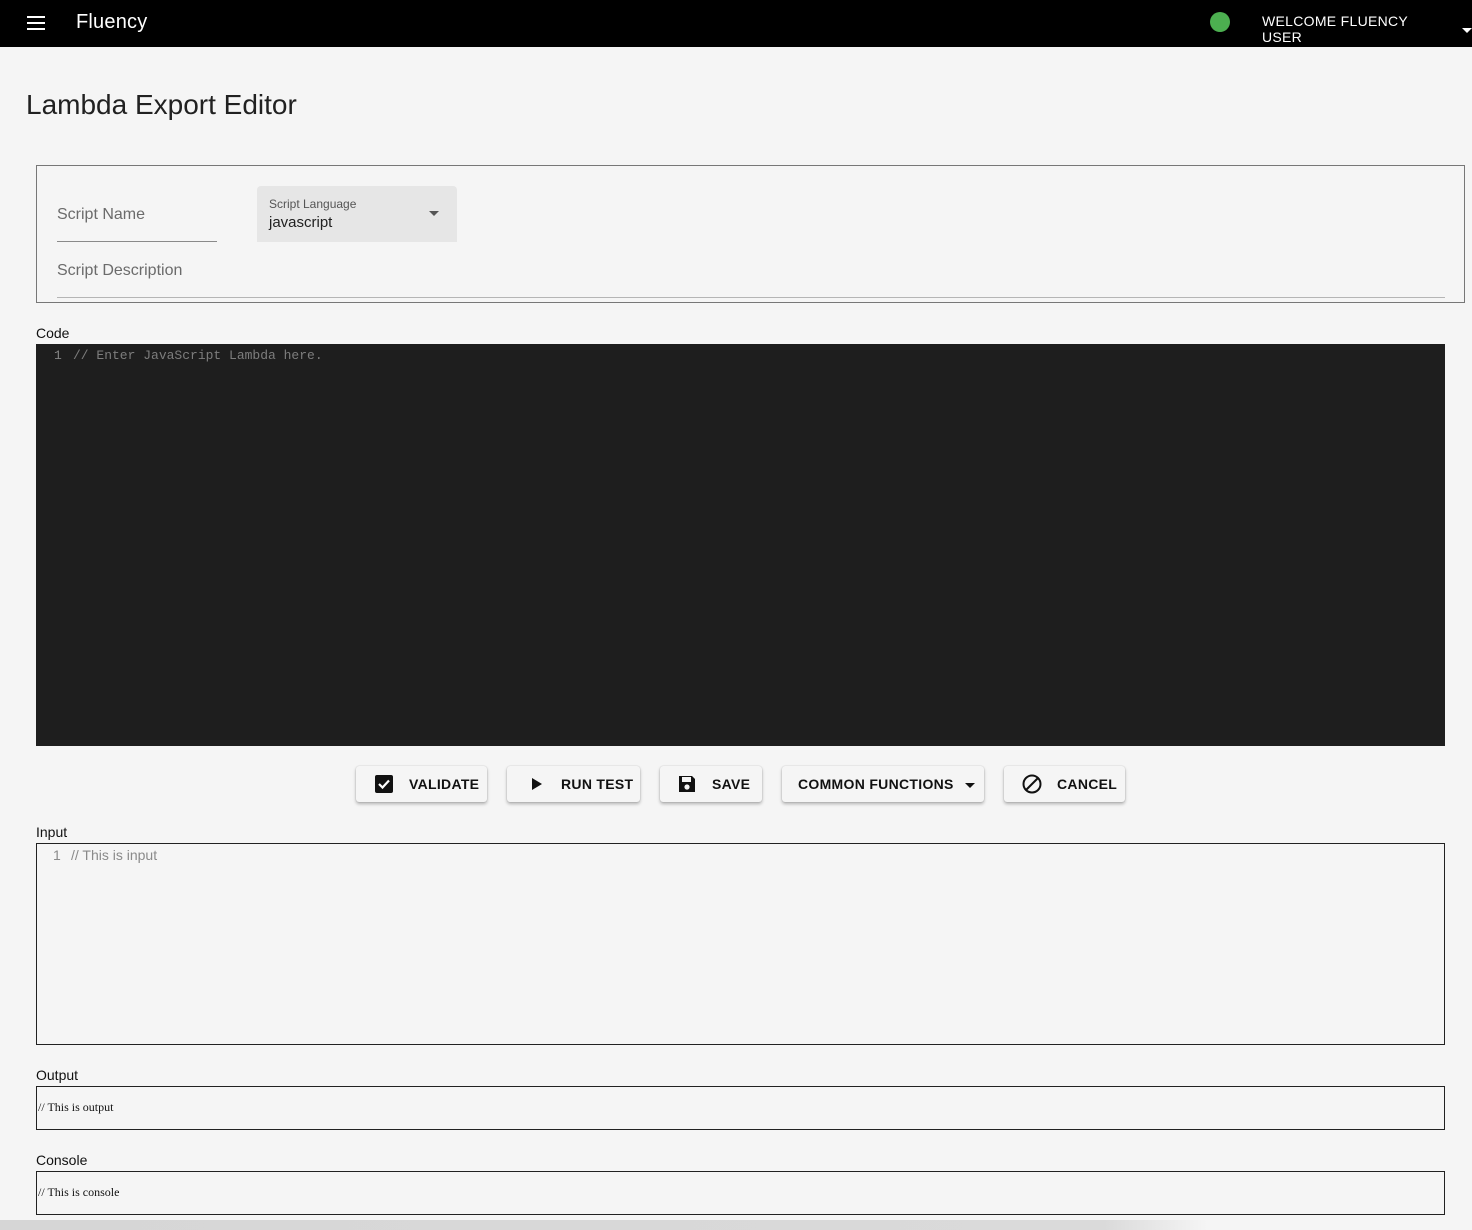 This screenshot has width=1472, height=1230. I want to click on code-label: Code, so click(53, 333).